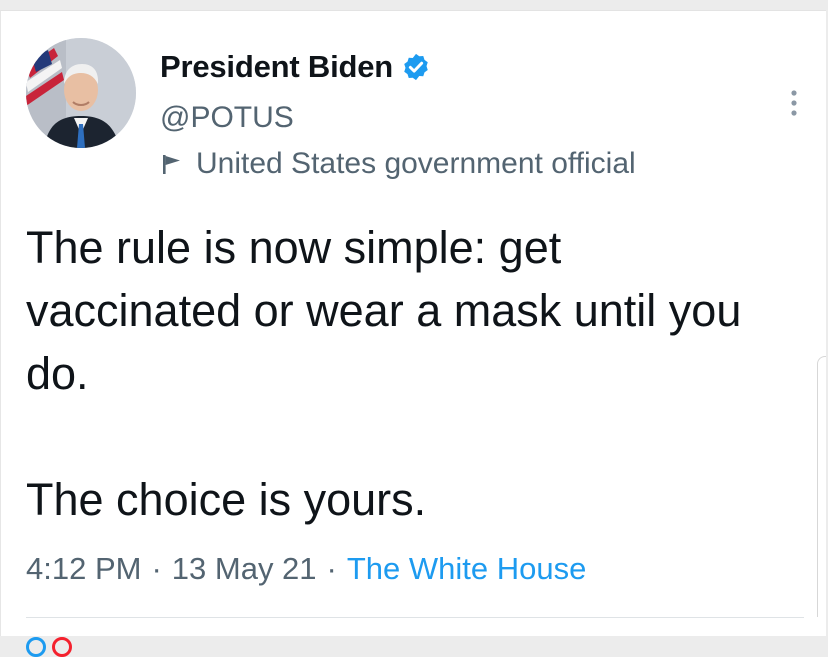 The width and height of the screenshot is (828, 657). I want to click on like-icon, so click(62, 647).